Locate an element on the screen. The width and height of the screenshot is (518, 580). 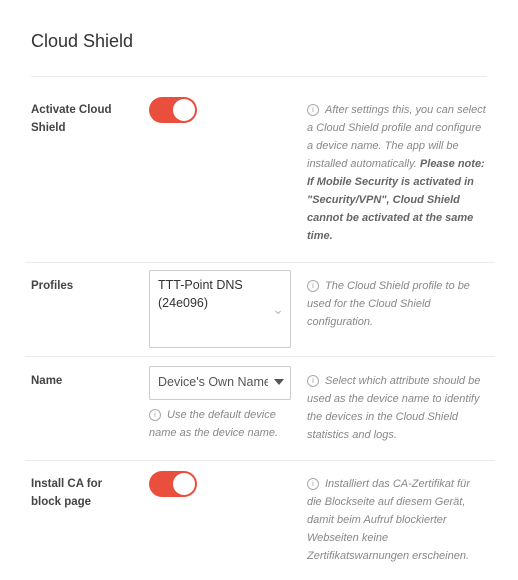
caret-down-icon is located at coordinates (279, 382).